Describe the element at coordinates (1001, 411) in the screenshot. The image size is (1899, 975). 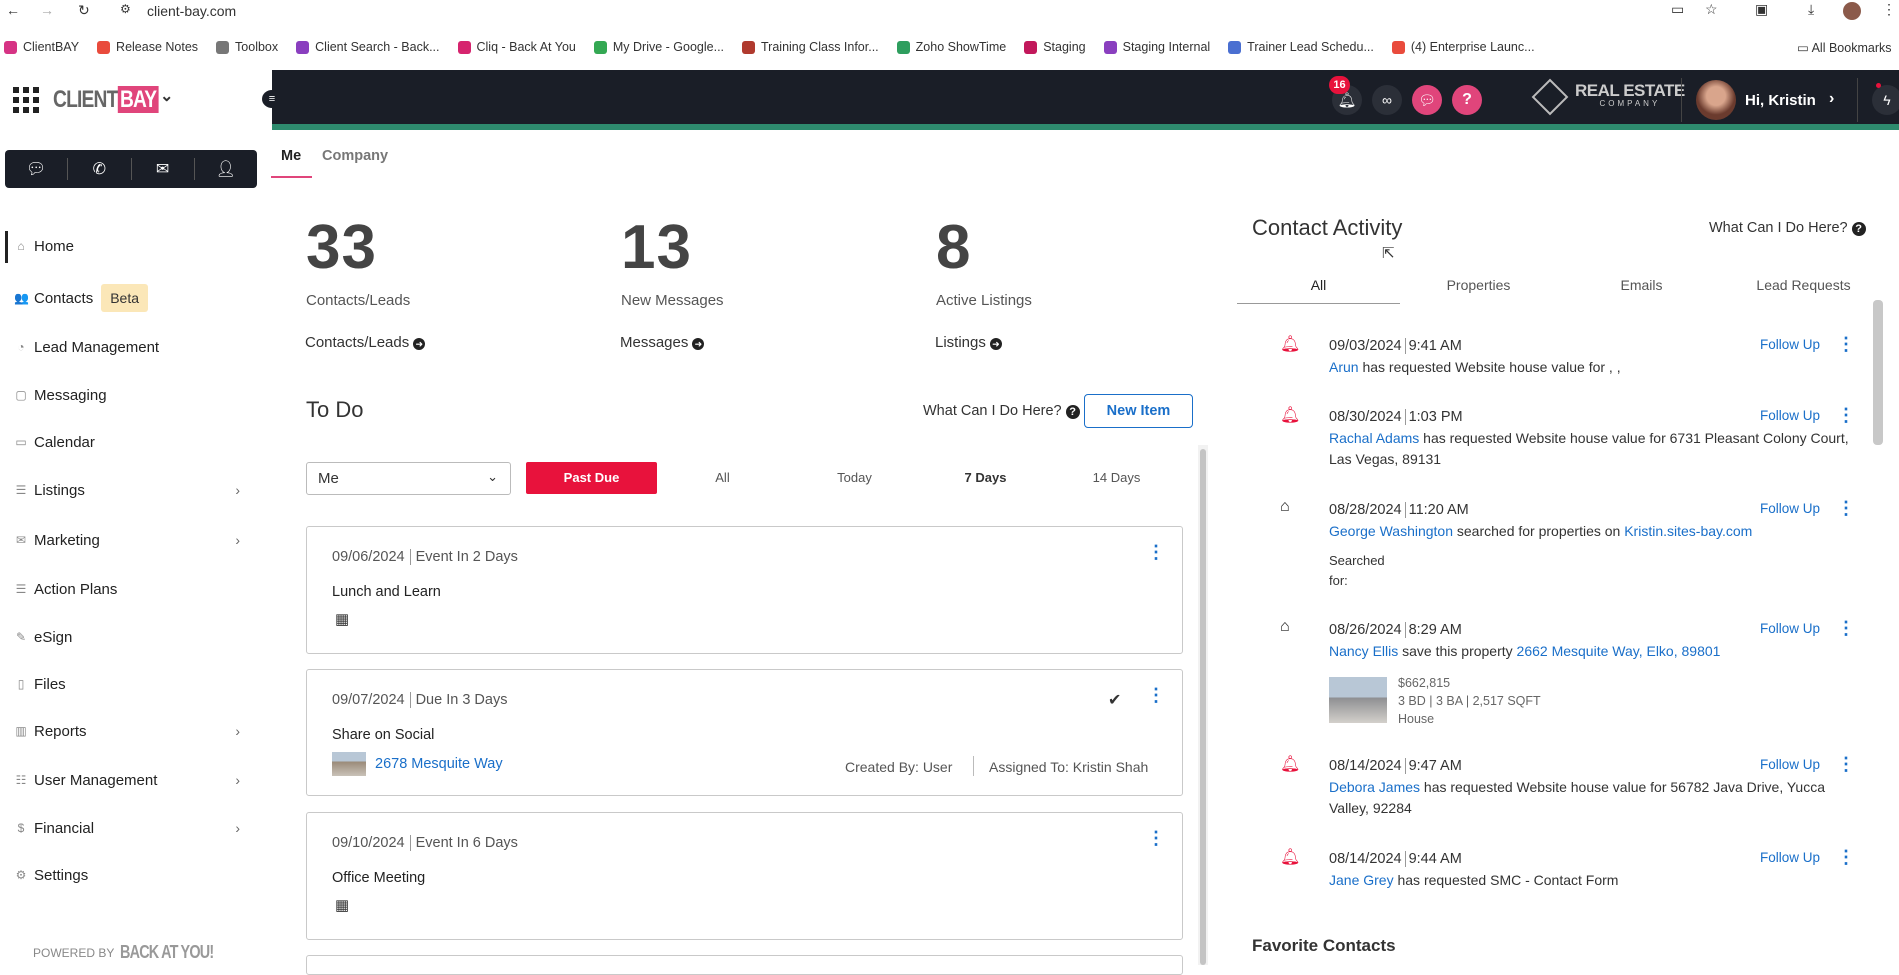
I see `todo-help: What Can I Do Here? ?` at that location.